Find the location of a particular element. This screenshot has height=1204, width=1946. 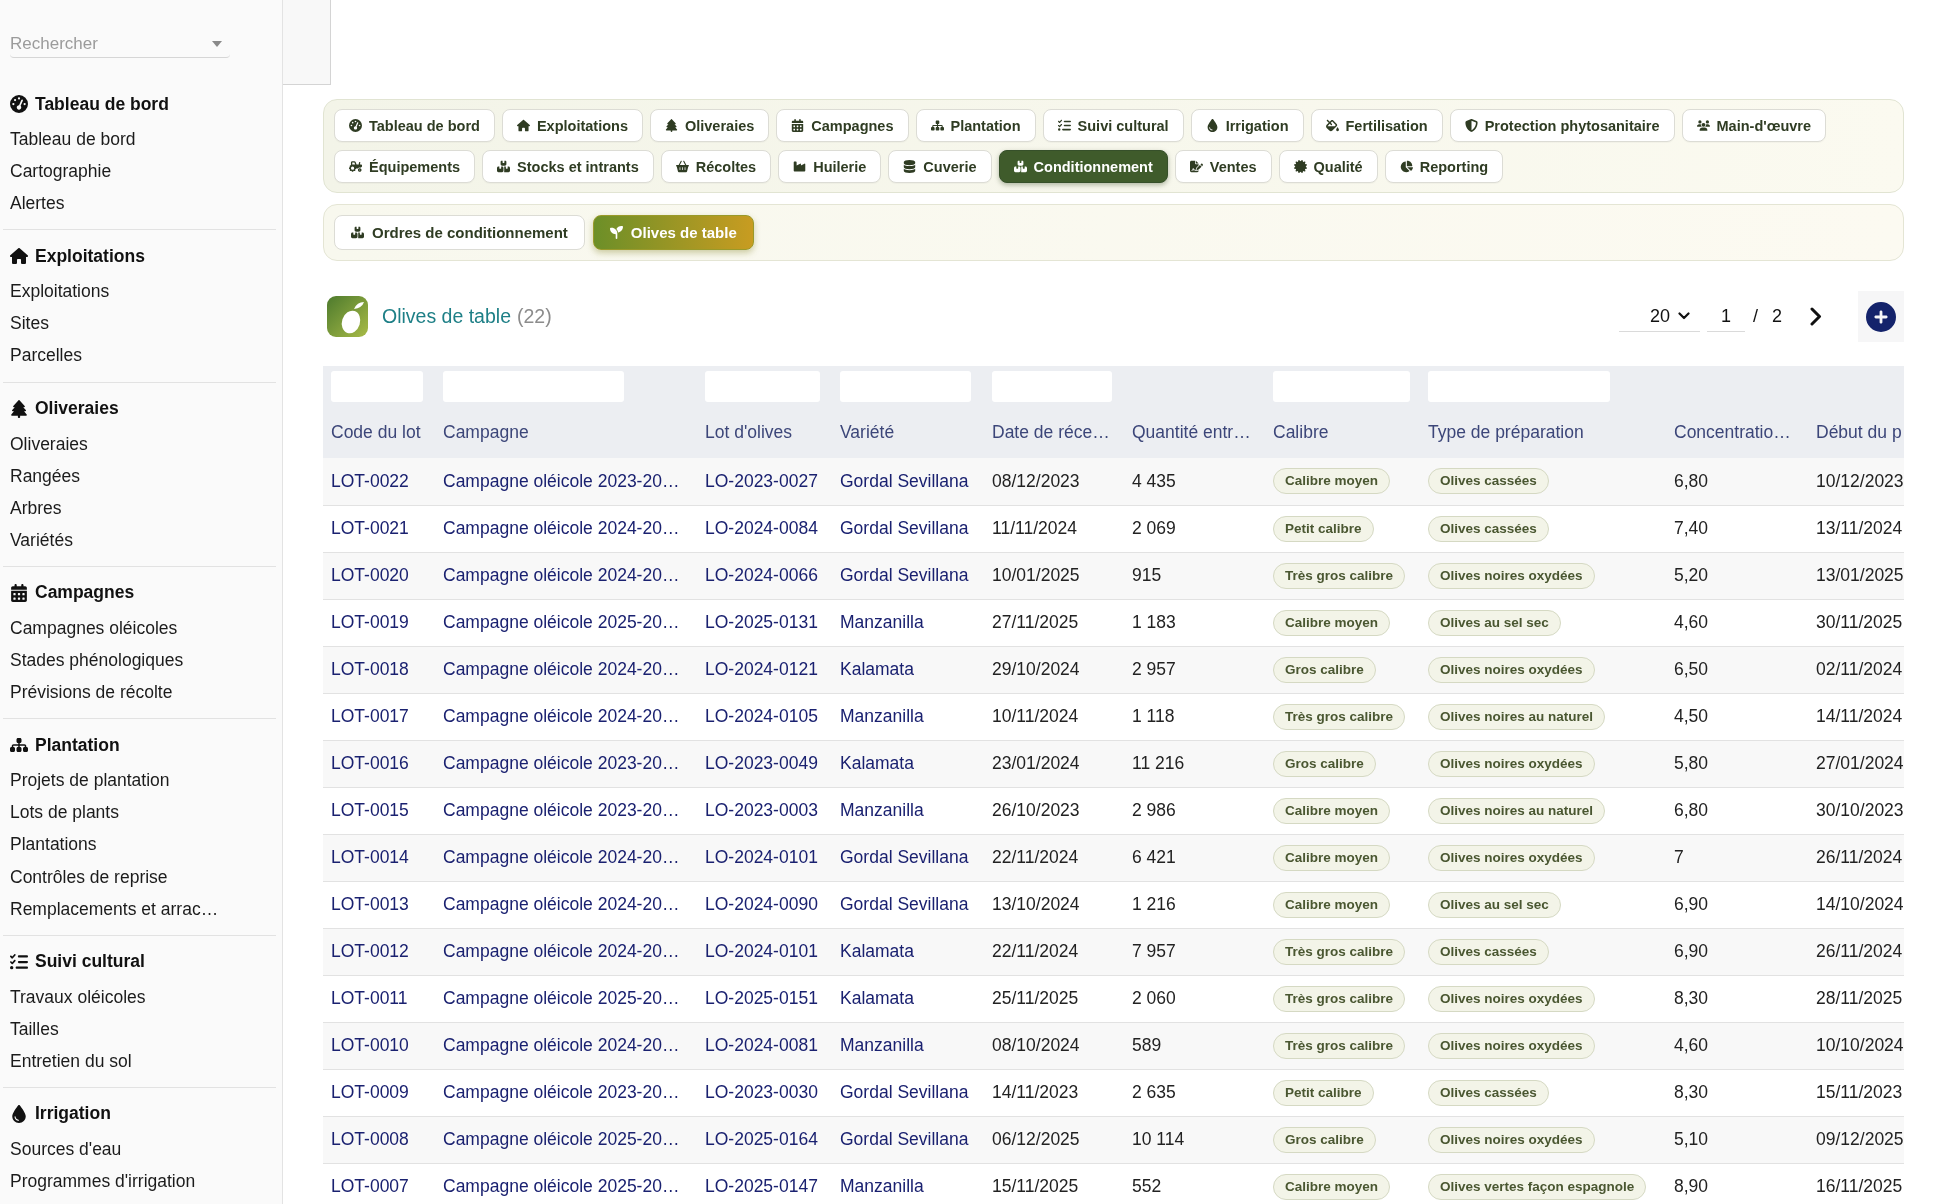

olive-lot-link: LO-2025-0164 is located at coordinates (761, 1139).